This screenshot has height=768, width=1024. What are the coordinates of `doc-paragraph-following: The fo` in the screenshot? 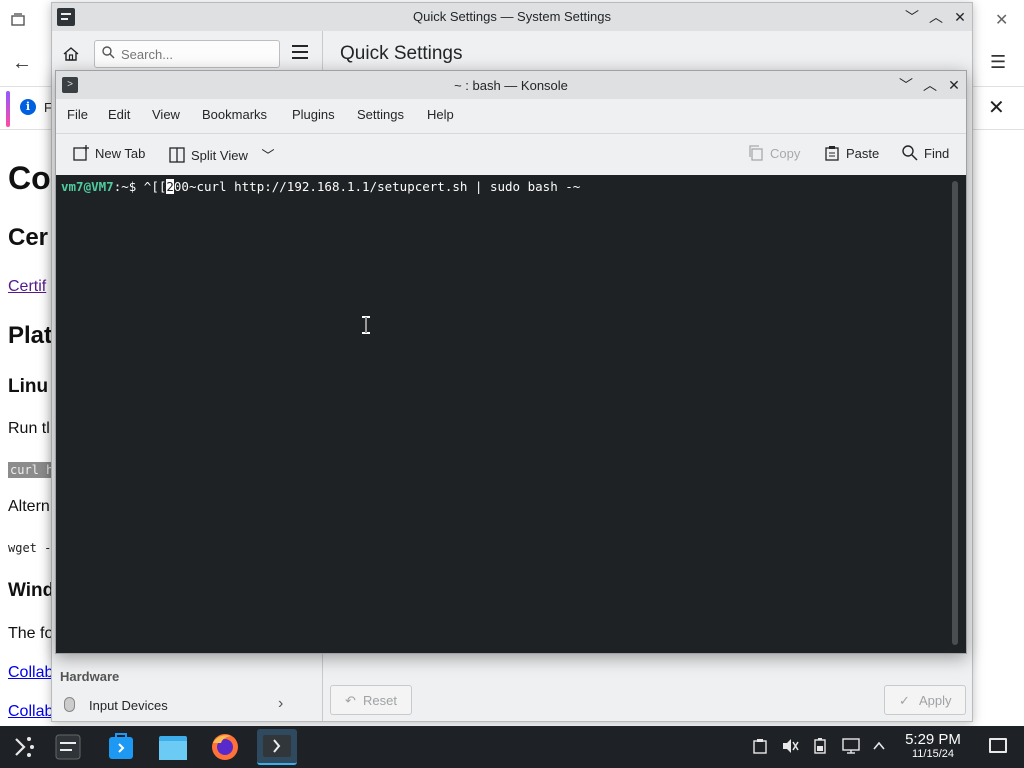 It's located at (31, 633).